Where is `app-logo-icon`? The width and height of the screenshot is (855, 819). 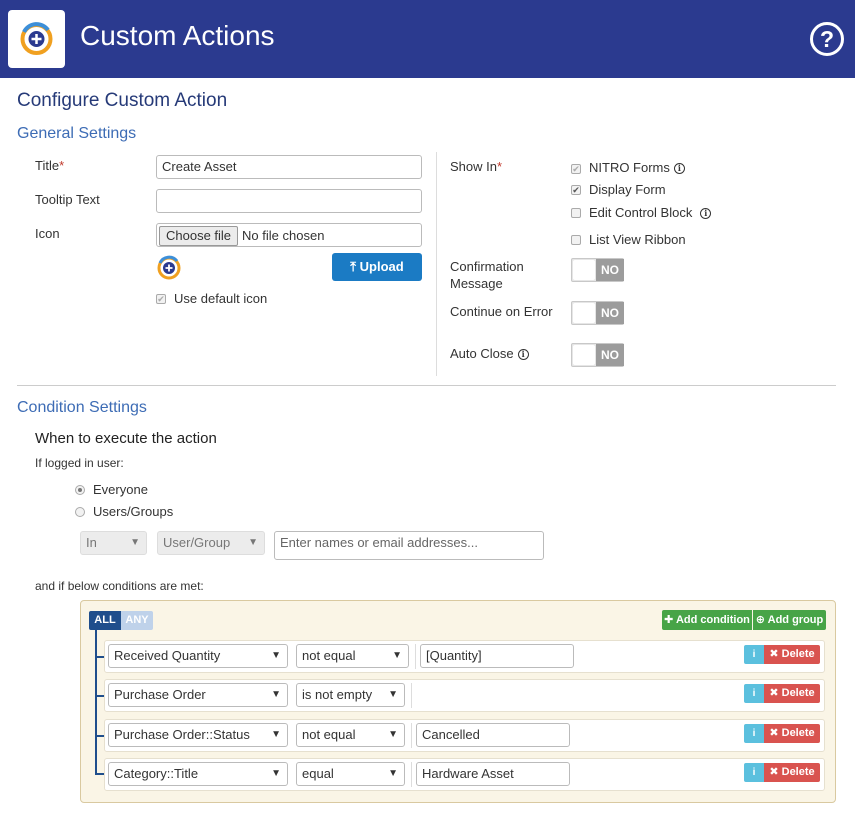 app-logo-icon is located at coordinates (36, 38).